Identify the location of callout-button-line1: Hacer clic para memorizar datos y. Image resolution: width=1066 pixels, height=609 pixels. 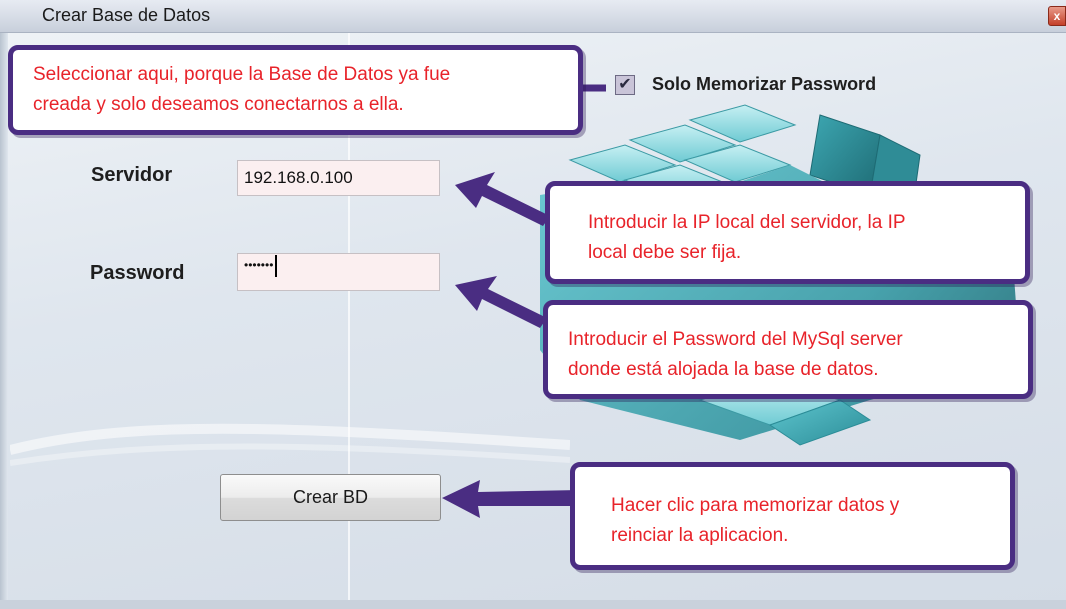
(755, 505).